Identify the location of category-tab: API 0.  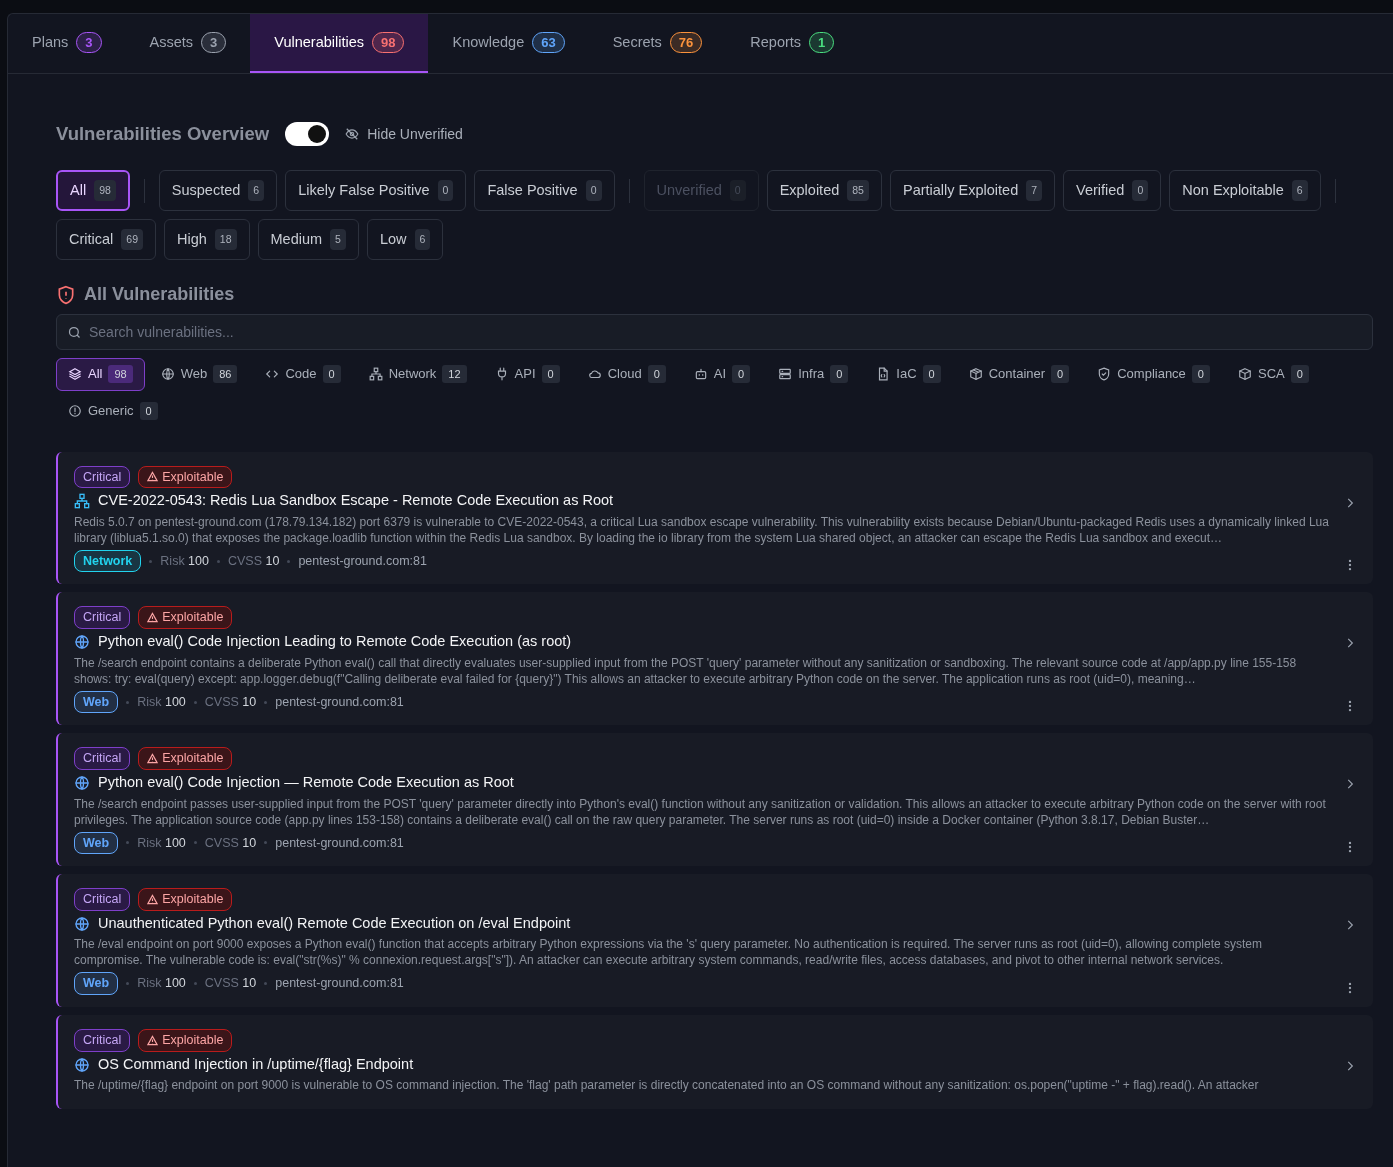
(527, 374).